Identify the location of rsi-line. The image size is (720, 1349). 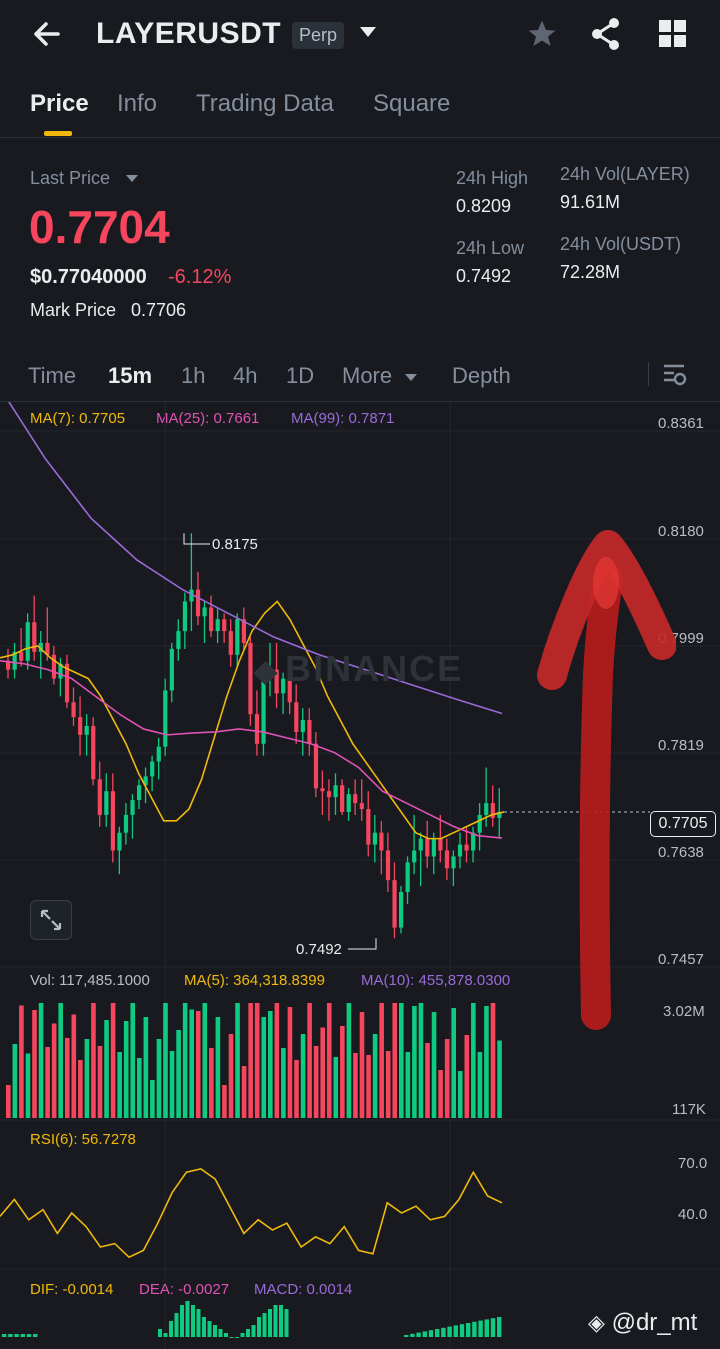
(251, 1213).